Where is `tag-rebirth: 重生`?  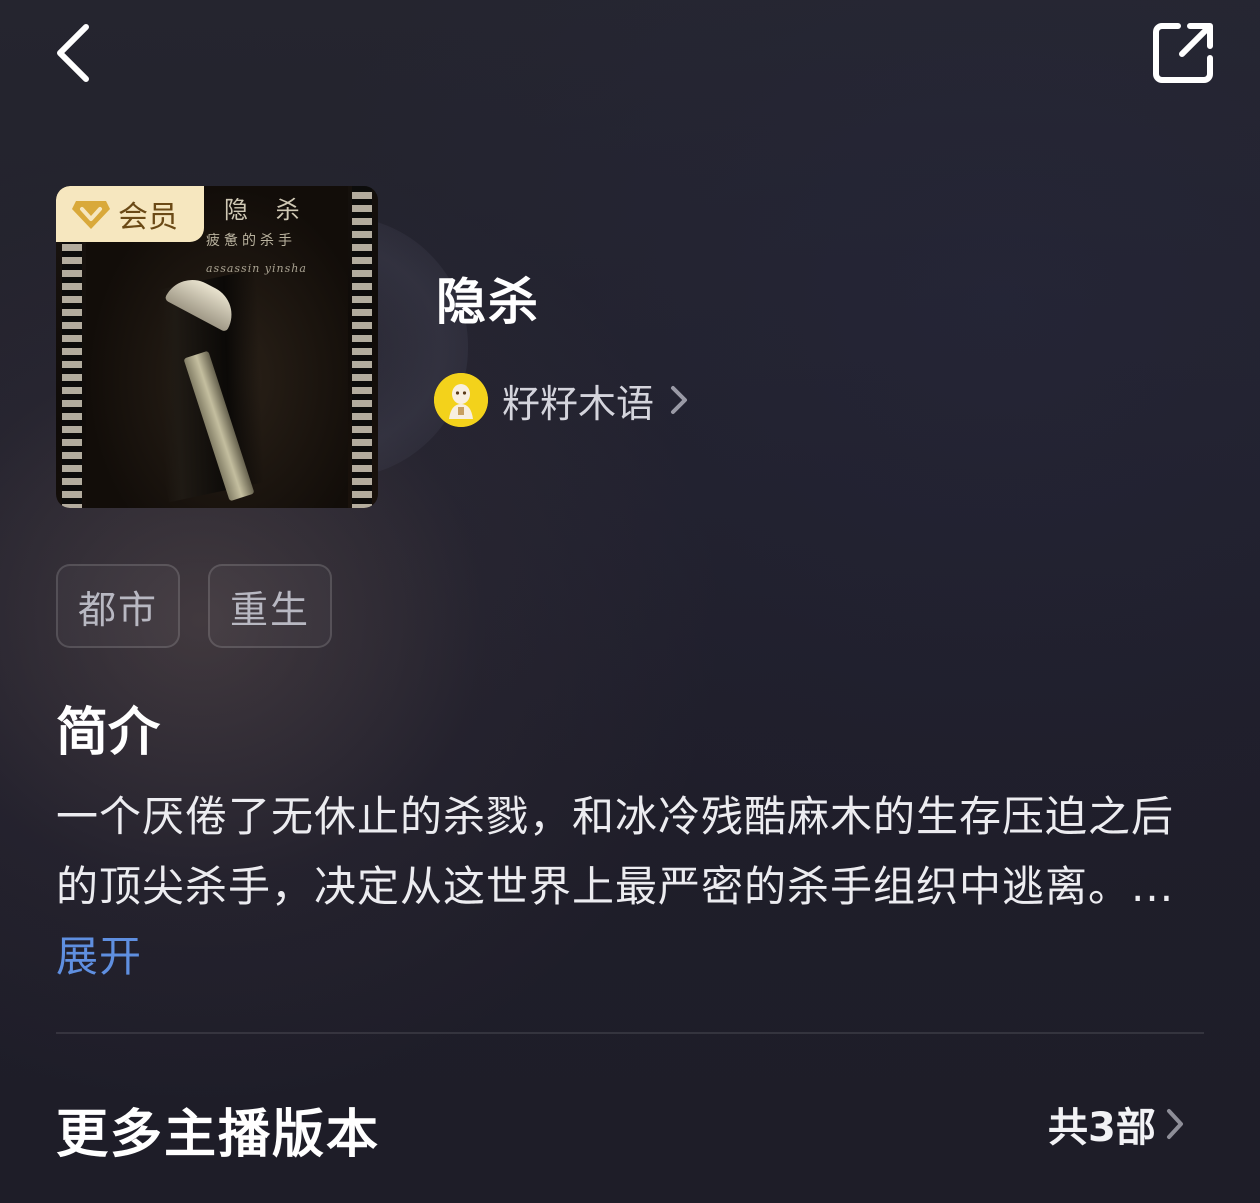
tag-rebirth: 重生 is located at coordinates (270, 606).